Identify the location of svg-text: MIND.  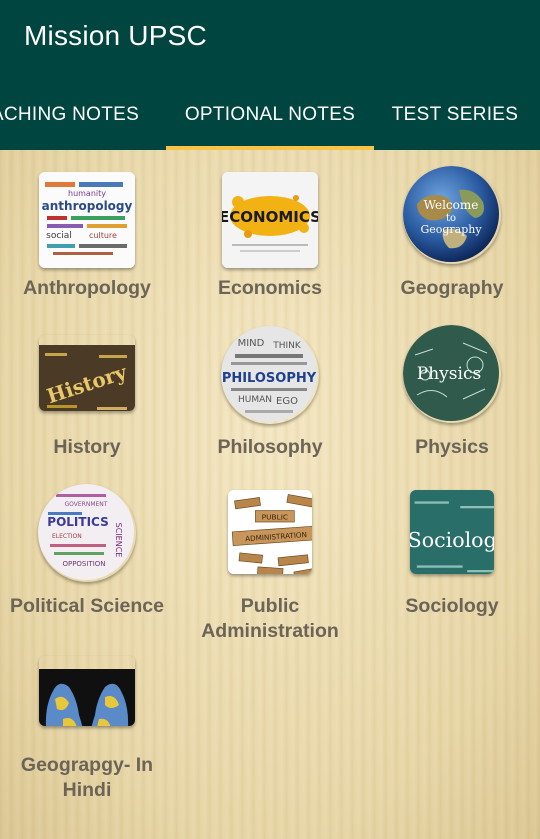
(251, 343).